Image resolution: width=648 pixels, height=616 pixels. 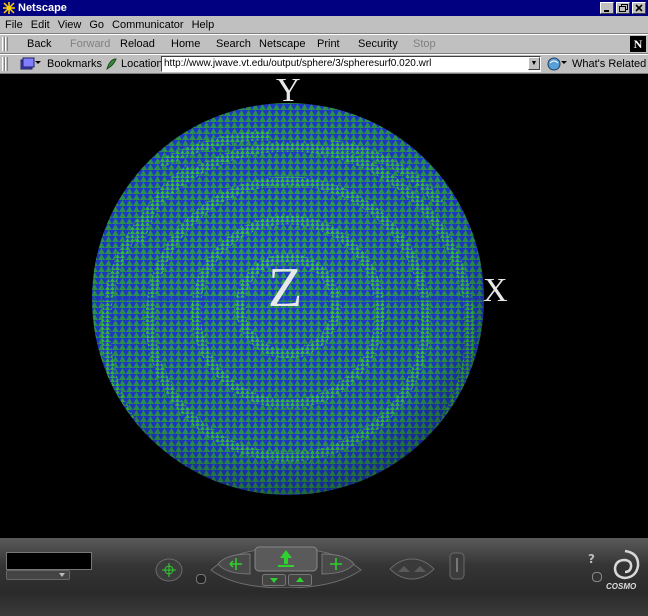 I want to click on rotate-icon, so click(x=338, y=564).